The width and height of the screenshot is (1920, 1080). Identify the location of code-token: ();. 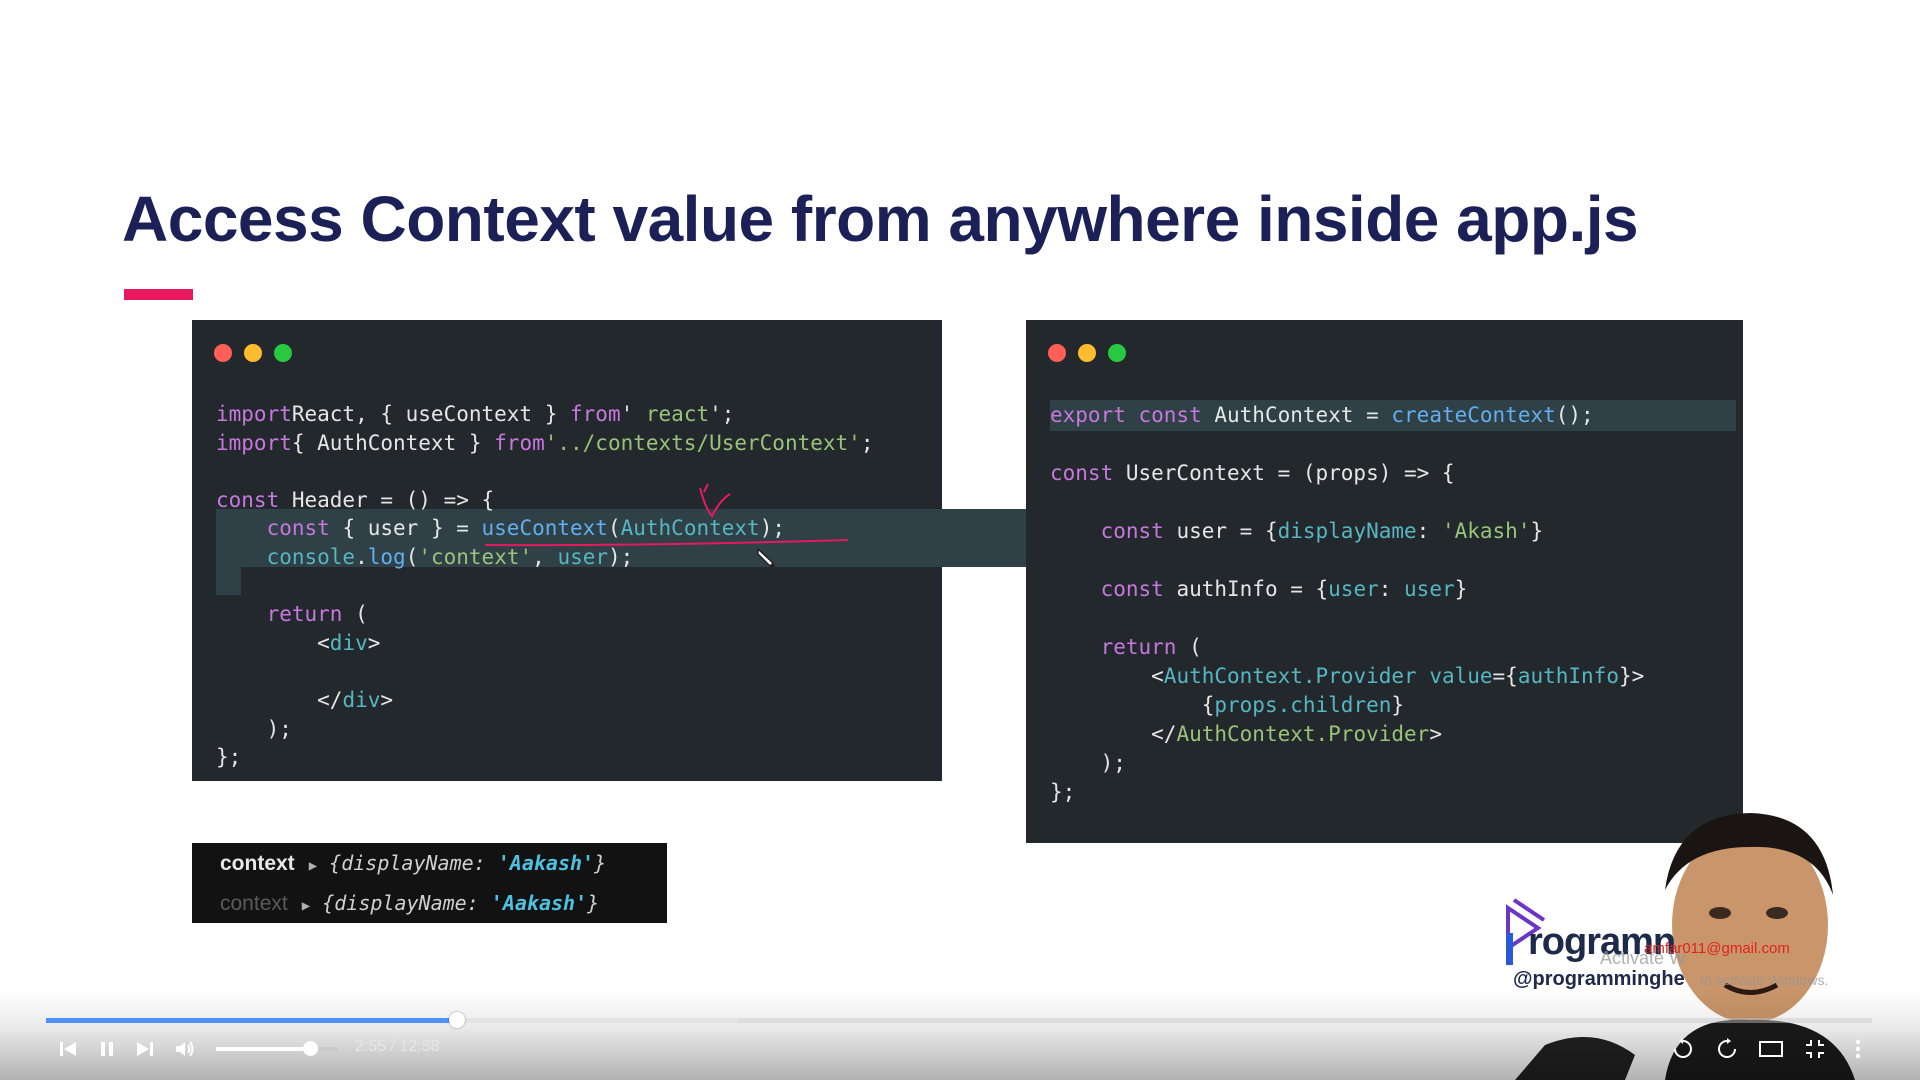
(1574, 415).